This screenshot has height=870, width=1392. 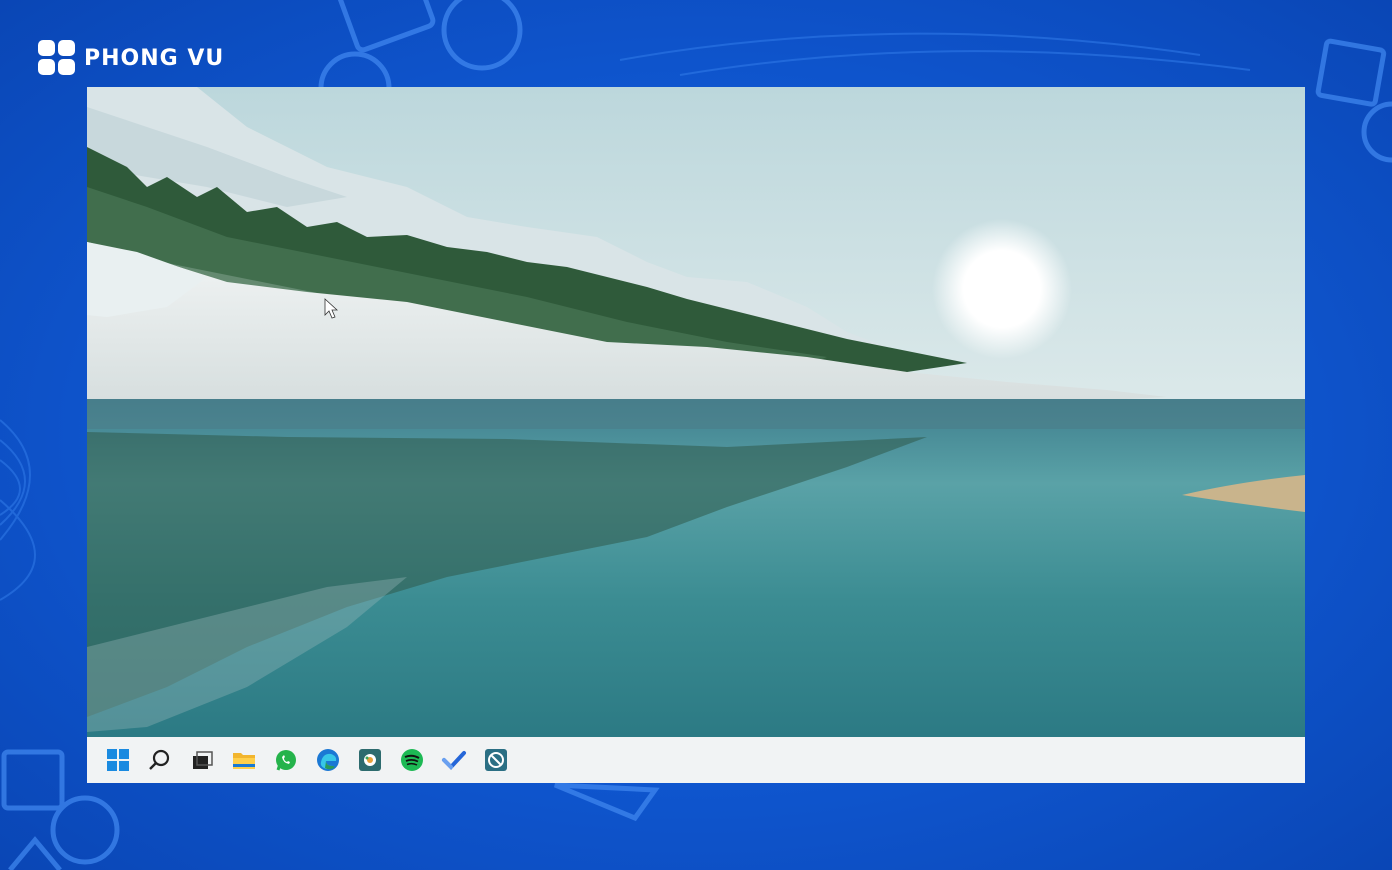 I want to click on search-button, so click(x=160, y=760).